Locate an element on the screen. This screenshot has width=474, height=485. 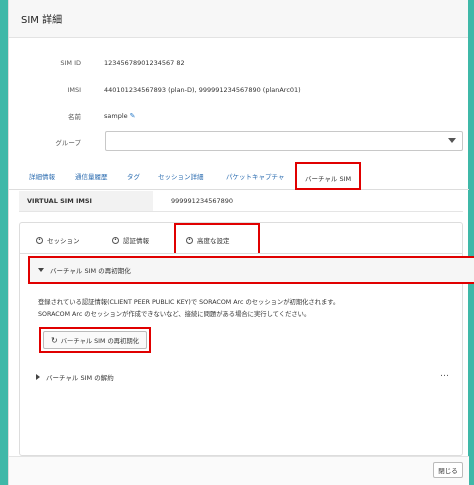
group-row: グループ is located at coordinates (54, 142).